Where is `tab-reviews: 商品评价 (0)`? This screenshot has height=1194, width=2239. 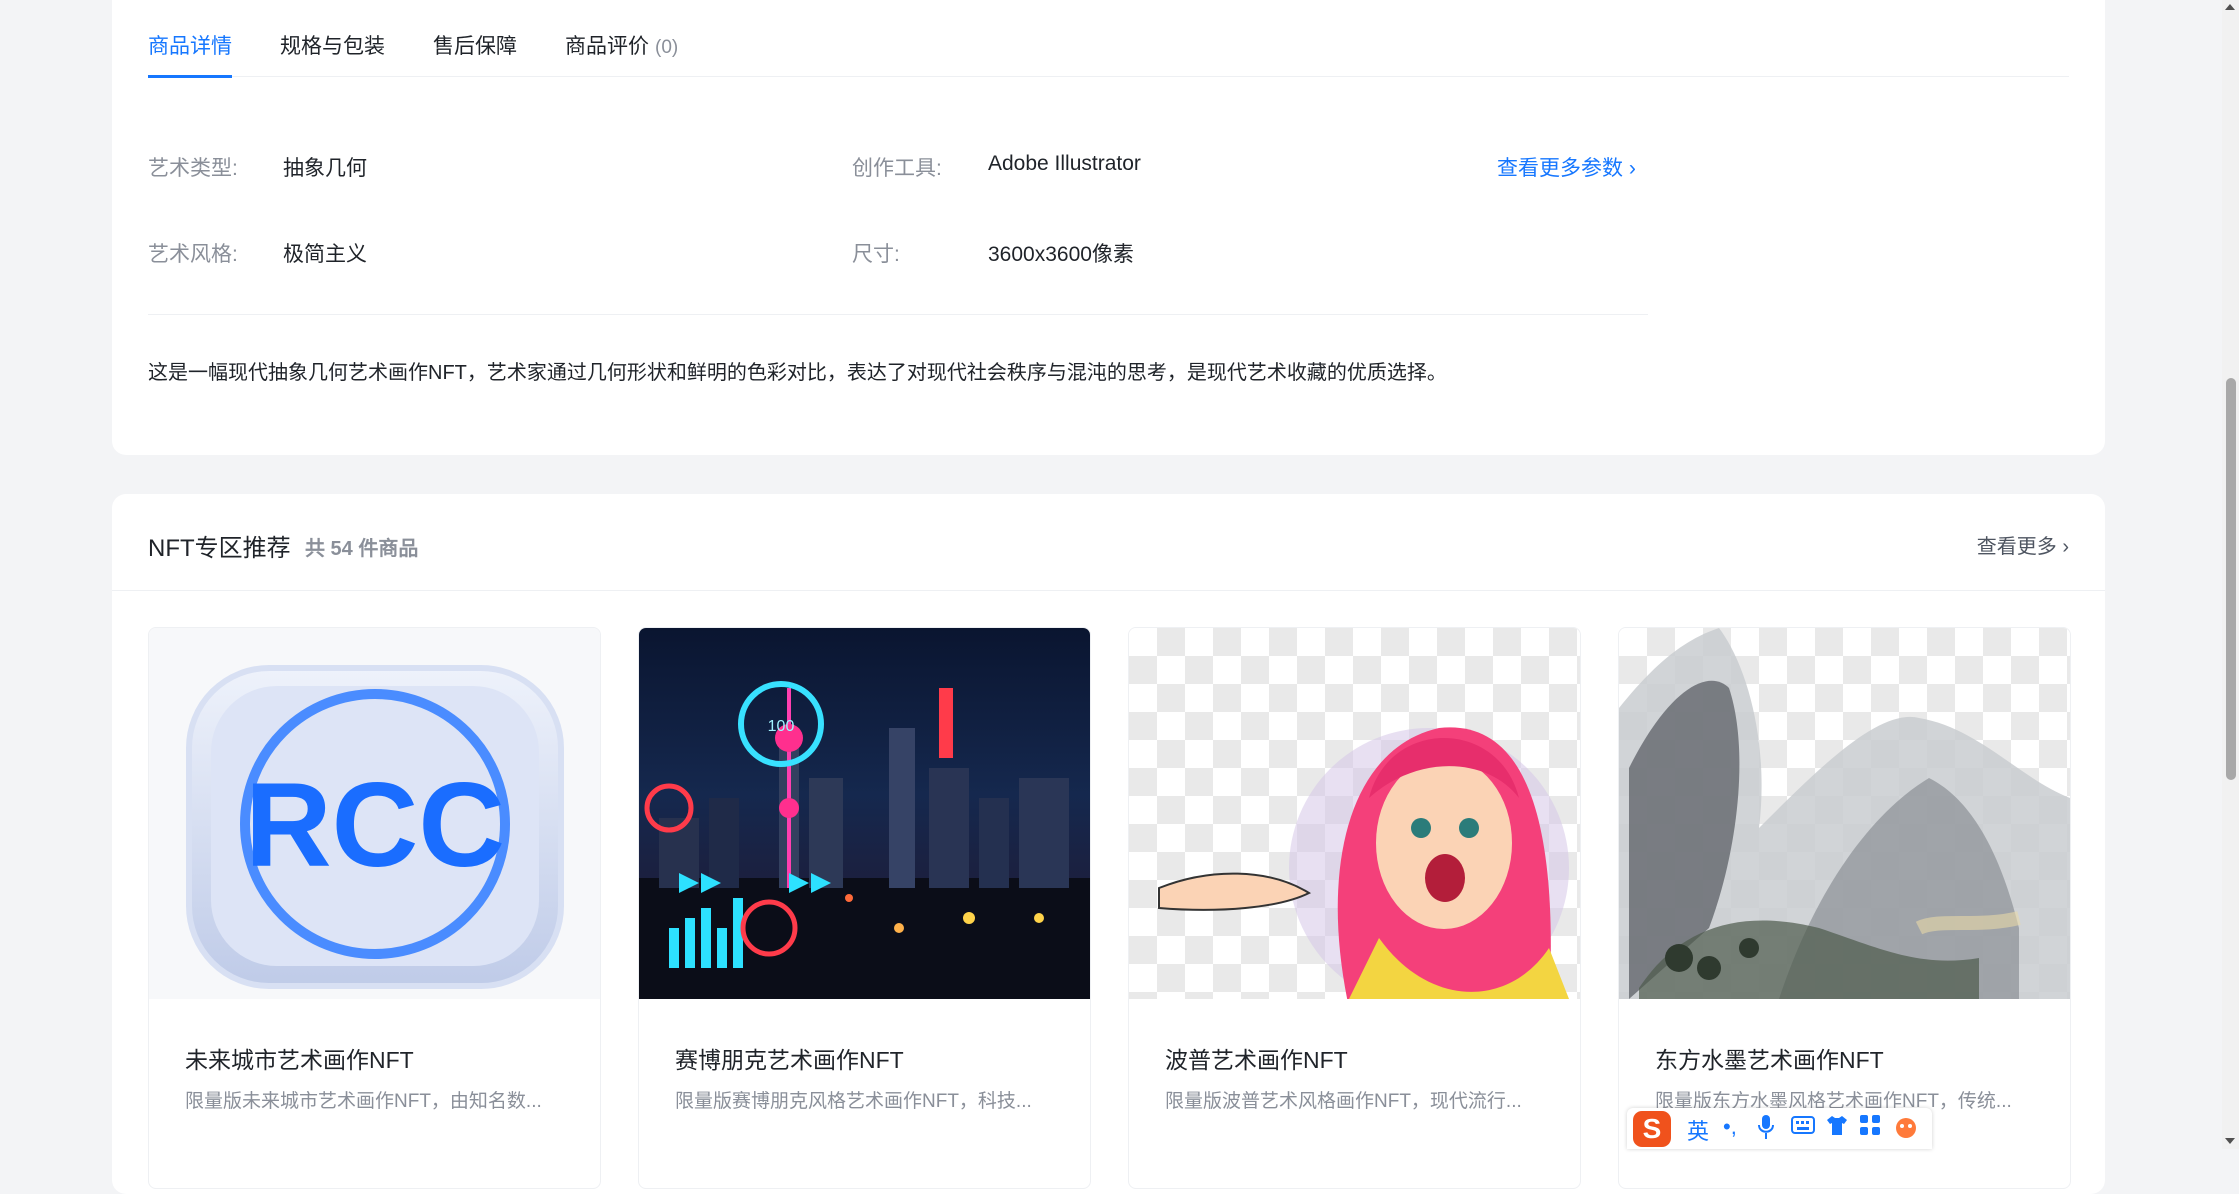
tab-reviews: 商品评价 (0) is located at coordinates (621, 45).